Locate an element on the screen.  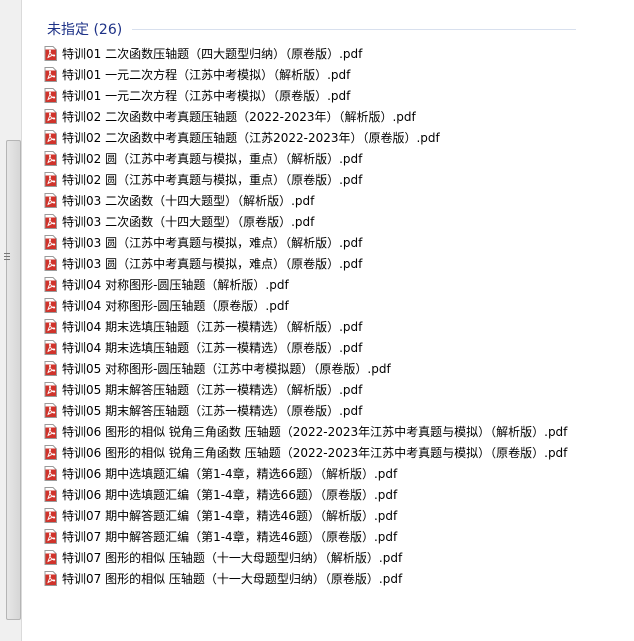
file-name: 特训07 期中解答题汇编（第1-4章，精选46题）（解析版）.pdf is located at coordinates (230, 516).